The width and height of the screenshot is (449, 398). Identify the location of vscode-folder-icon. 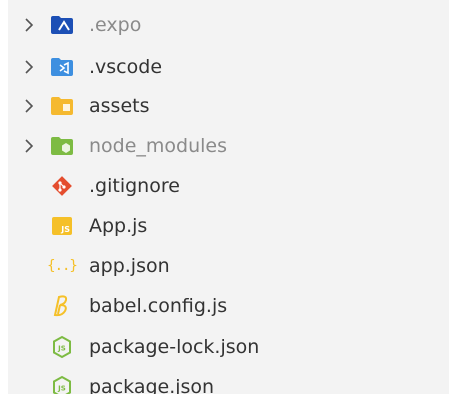
(62, 67).